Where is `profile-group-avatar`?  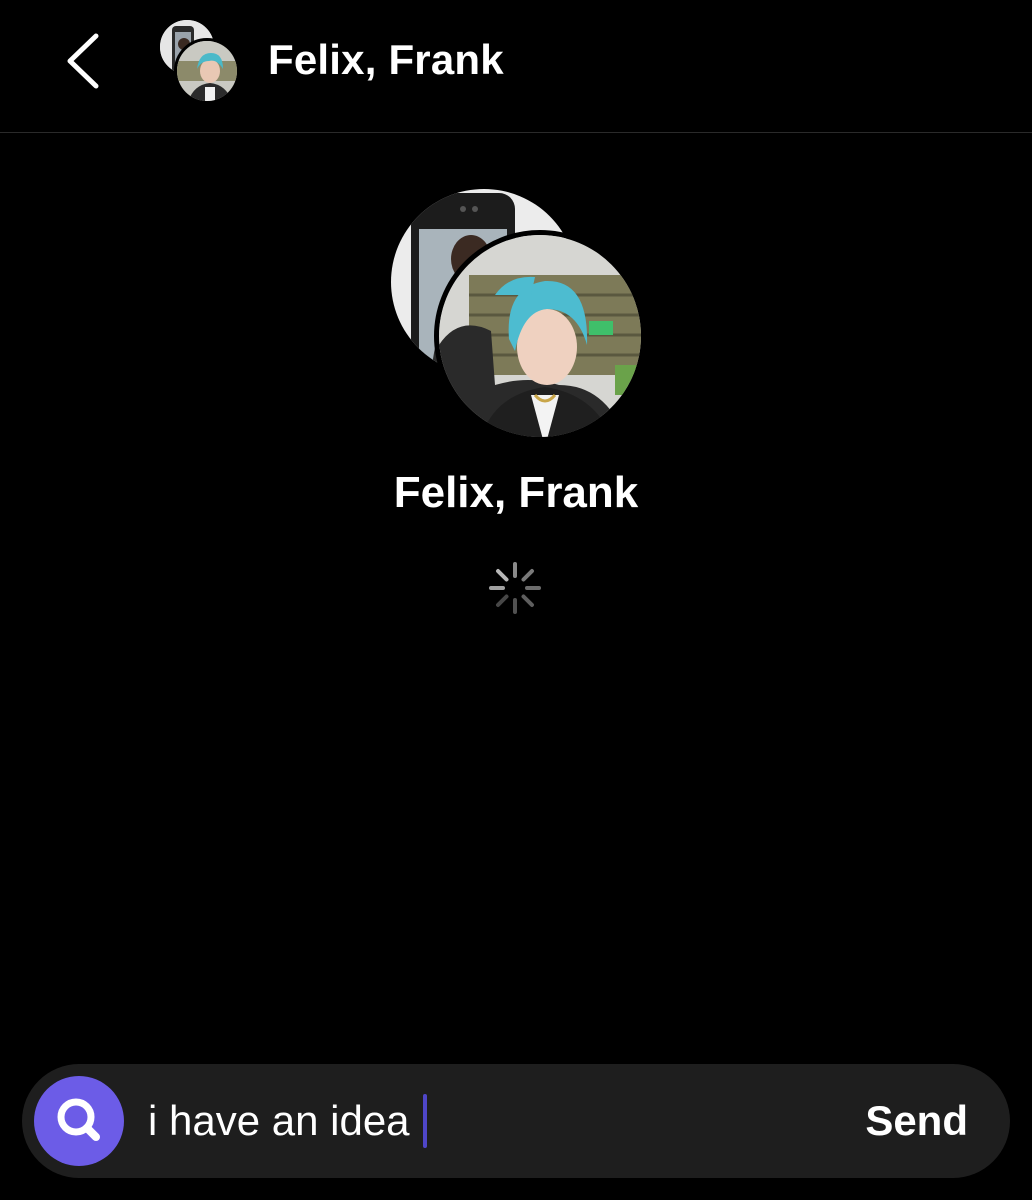
profile-group-avatar is located at coordinates (517, 314).